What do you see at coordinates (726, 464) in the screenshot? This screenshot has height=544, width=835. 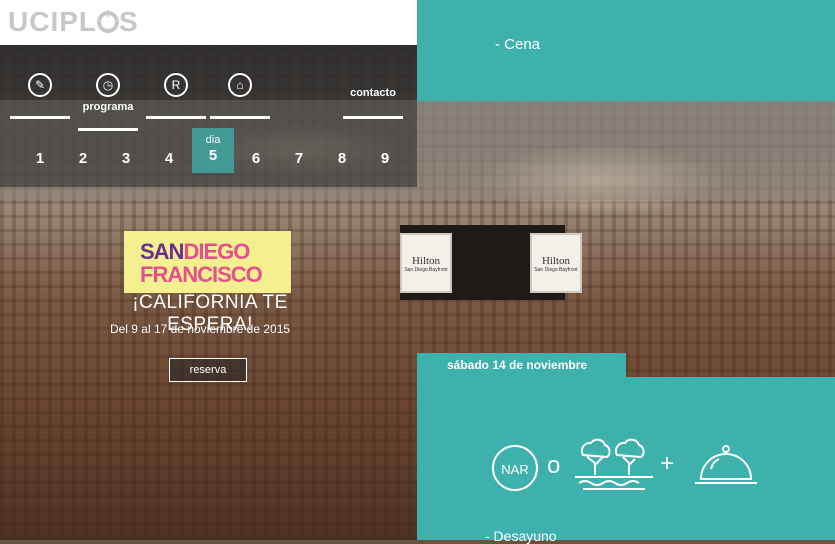 I see `cloche-icon` at bounding box center [726, 464].